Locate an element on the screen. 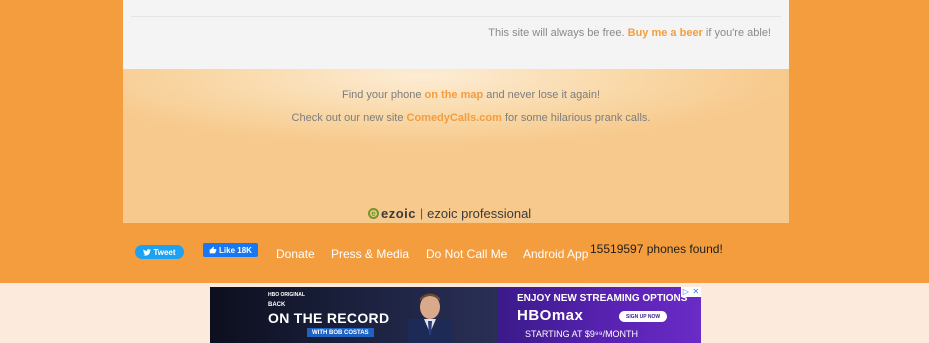 This screenshot has width=929, height=343. nav-android-app-link: Android App is located at coordinates (555, 254).